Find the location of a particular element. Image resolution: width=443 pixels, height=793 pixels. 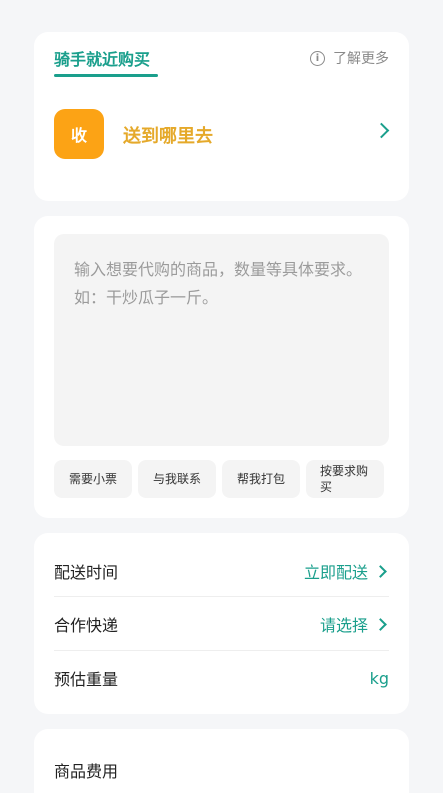

destination-address-button: 送到哪里去 is located at coordinates (168, 135).